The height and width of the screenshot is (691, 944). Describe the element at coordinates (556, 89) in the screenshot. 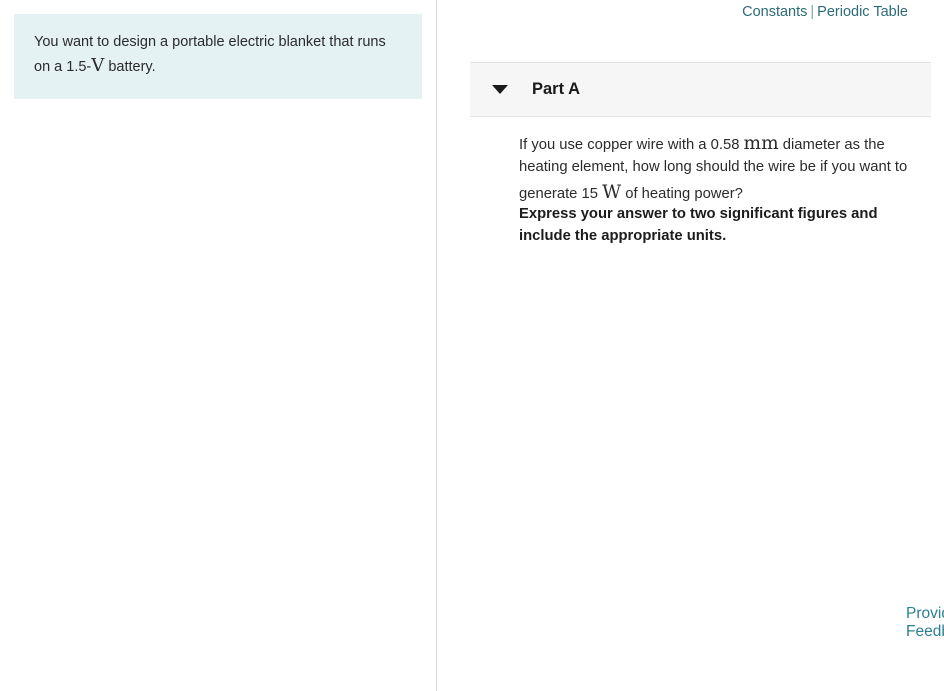

I see `part-title: Part A` at that location.